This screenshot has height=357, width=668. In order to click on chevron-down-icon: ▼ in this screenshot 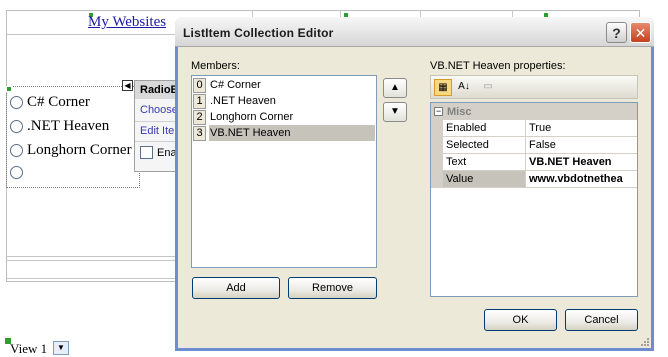, I will do `click(61, 348)`.